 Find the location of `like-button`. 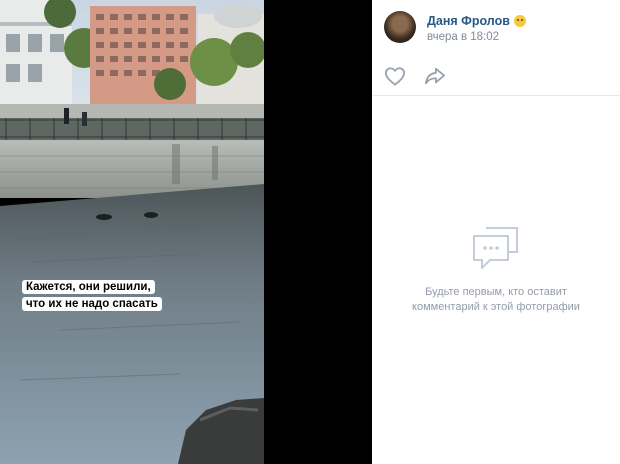

like-button is located at coordinates (395, 76).